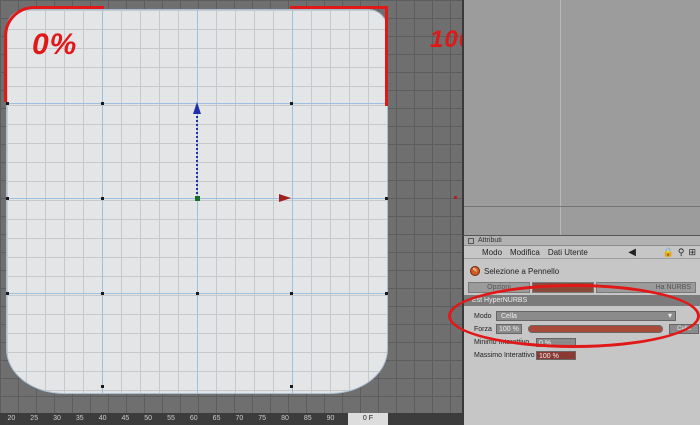 This screenshot has width=700, height=425. I want to click on ruler-tick: 25, so click(34, 418).